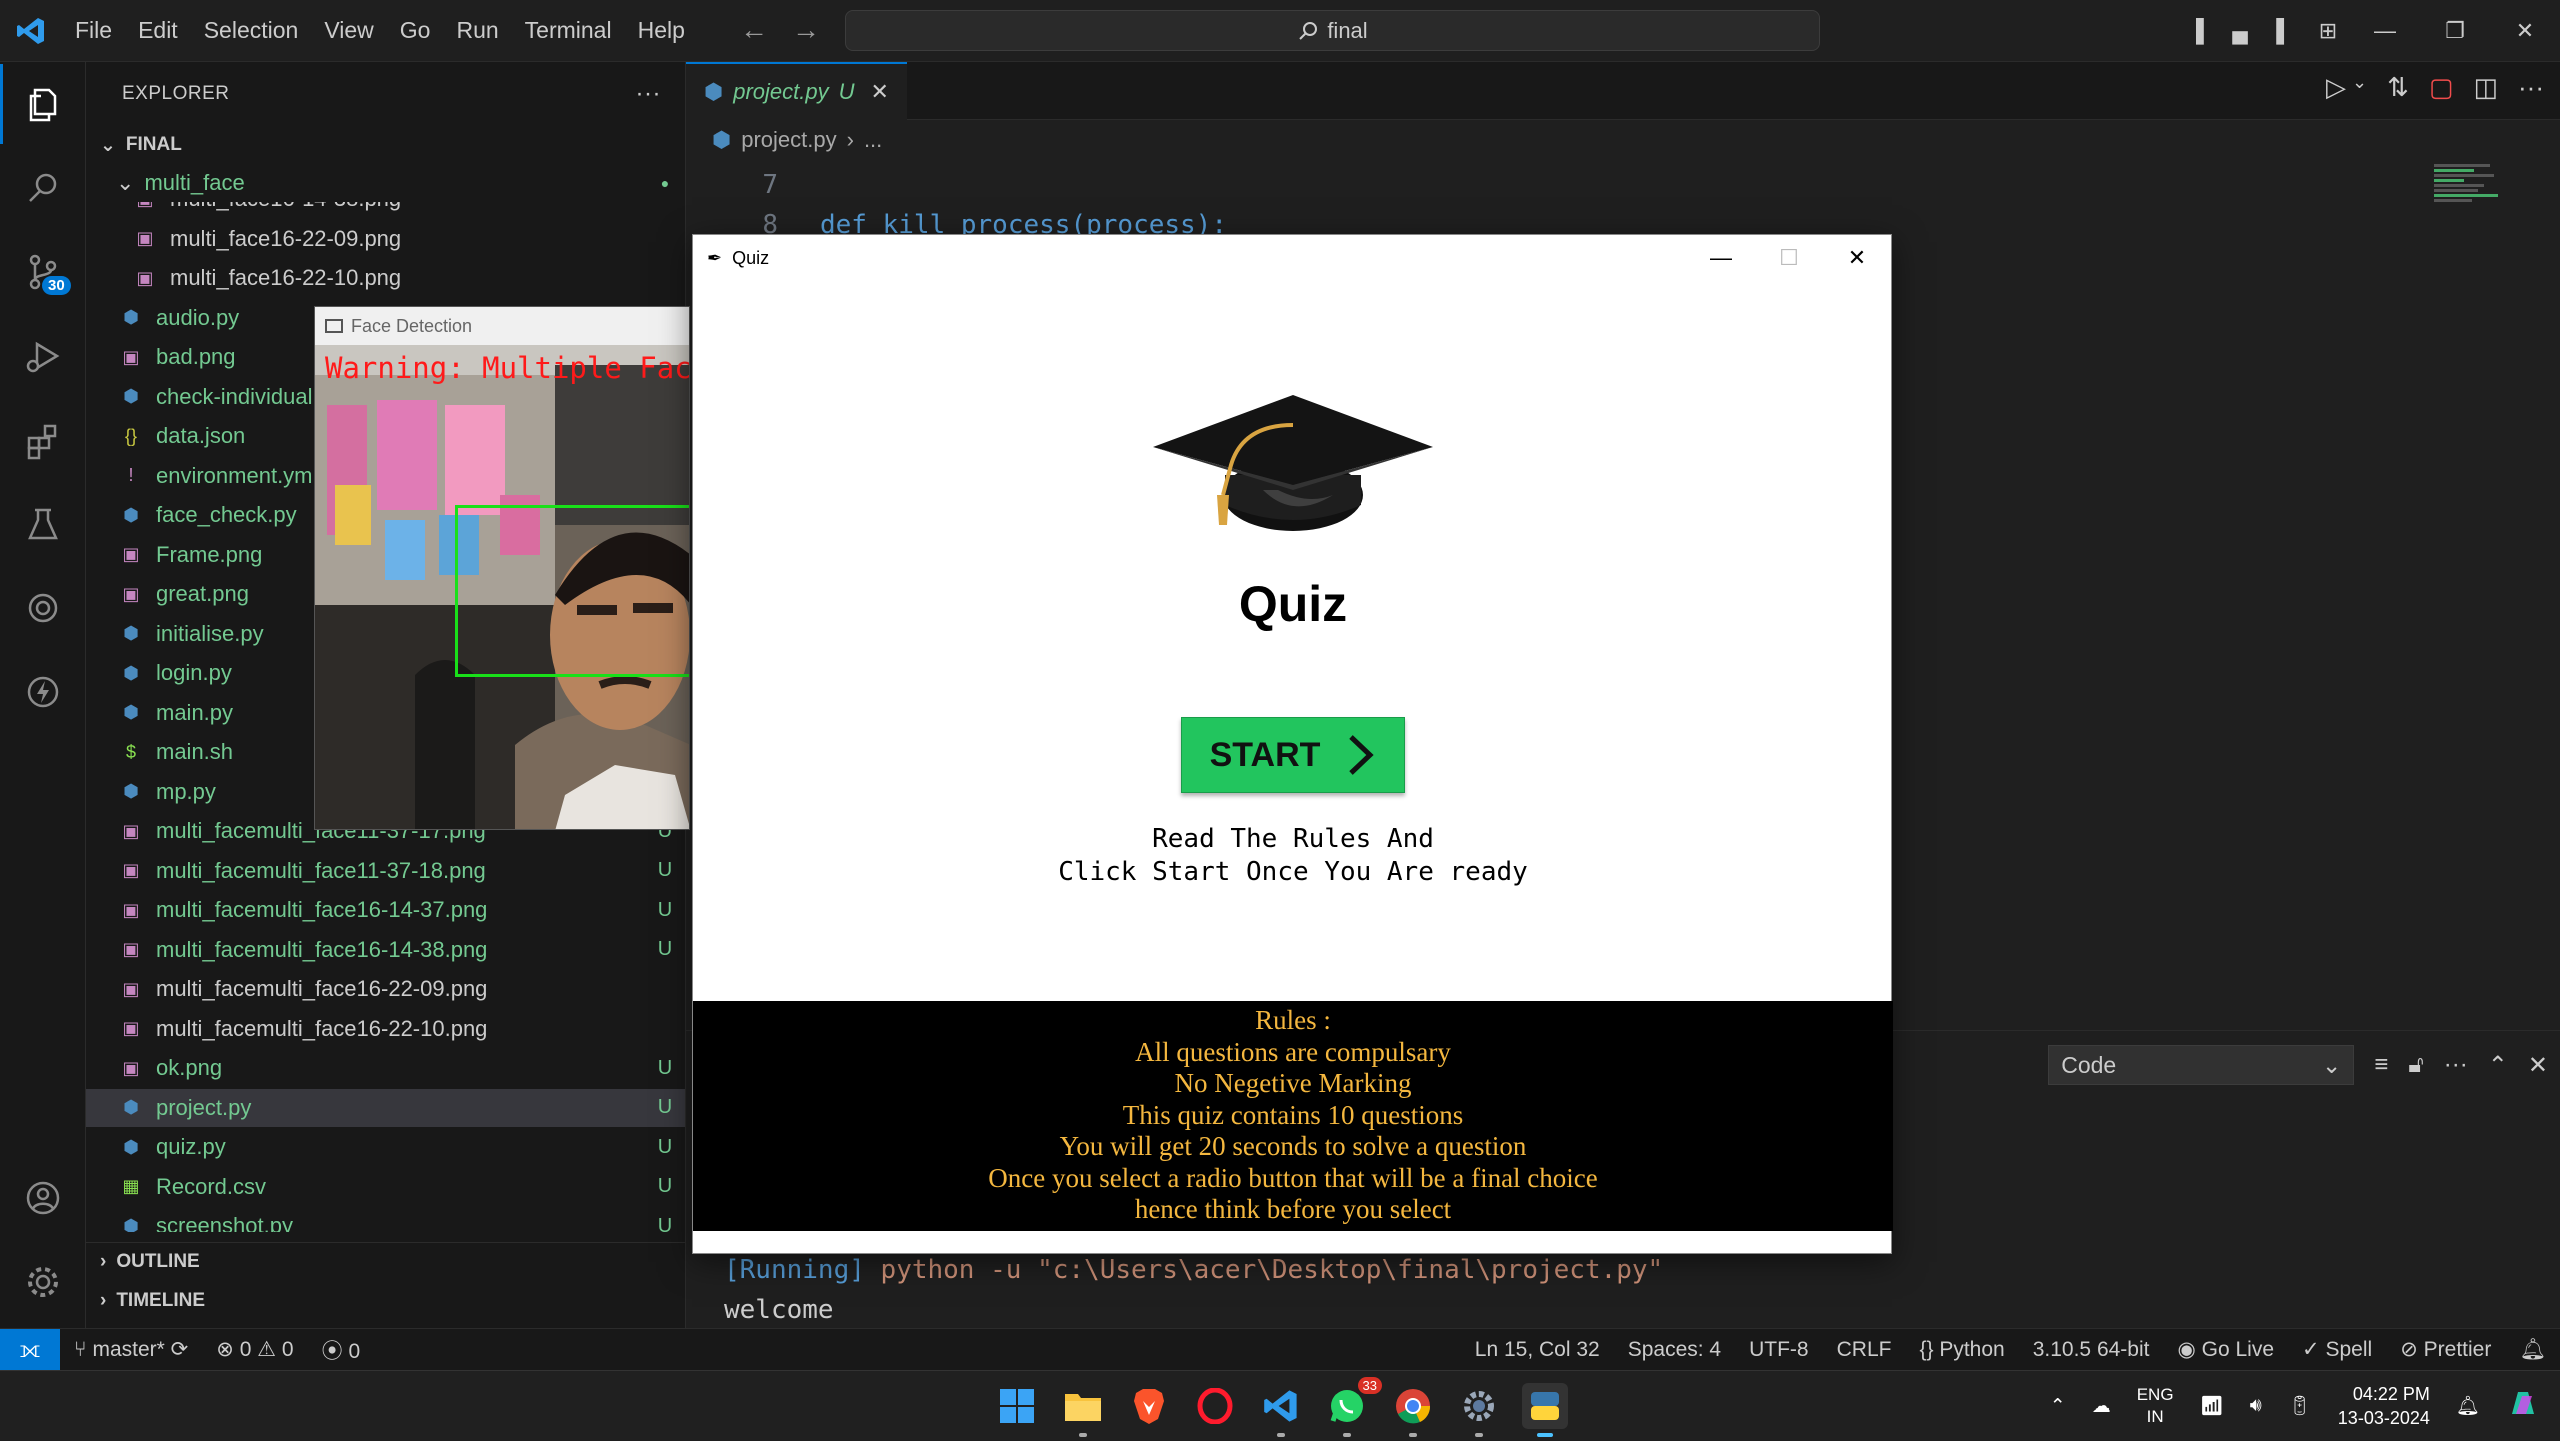  Describe the element at coordinates (796, 91) in the screenshot. I see `tab-project-py: ⬢ project.py U ✕` at that location.